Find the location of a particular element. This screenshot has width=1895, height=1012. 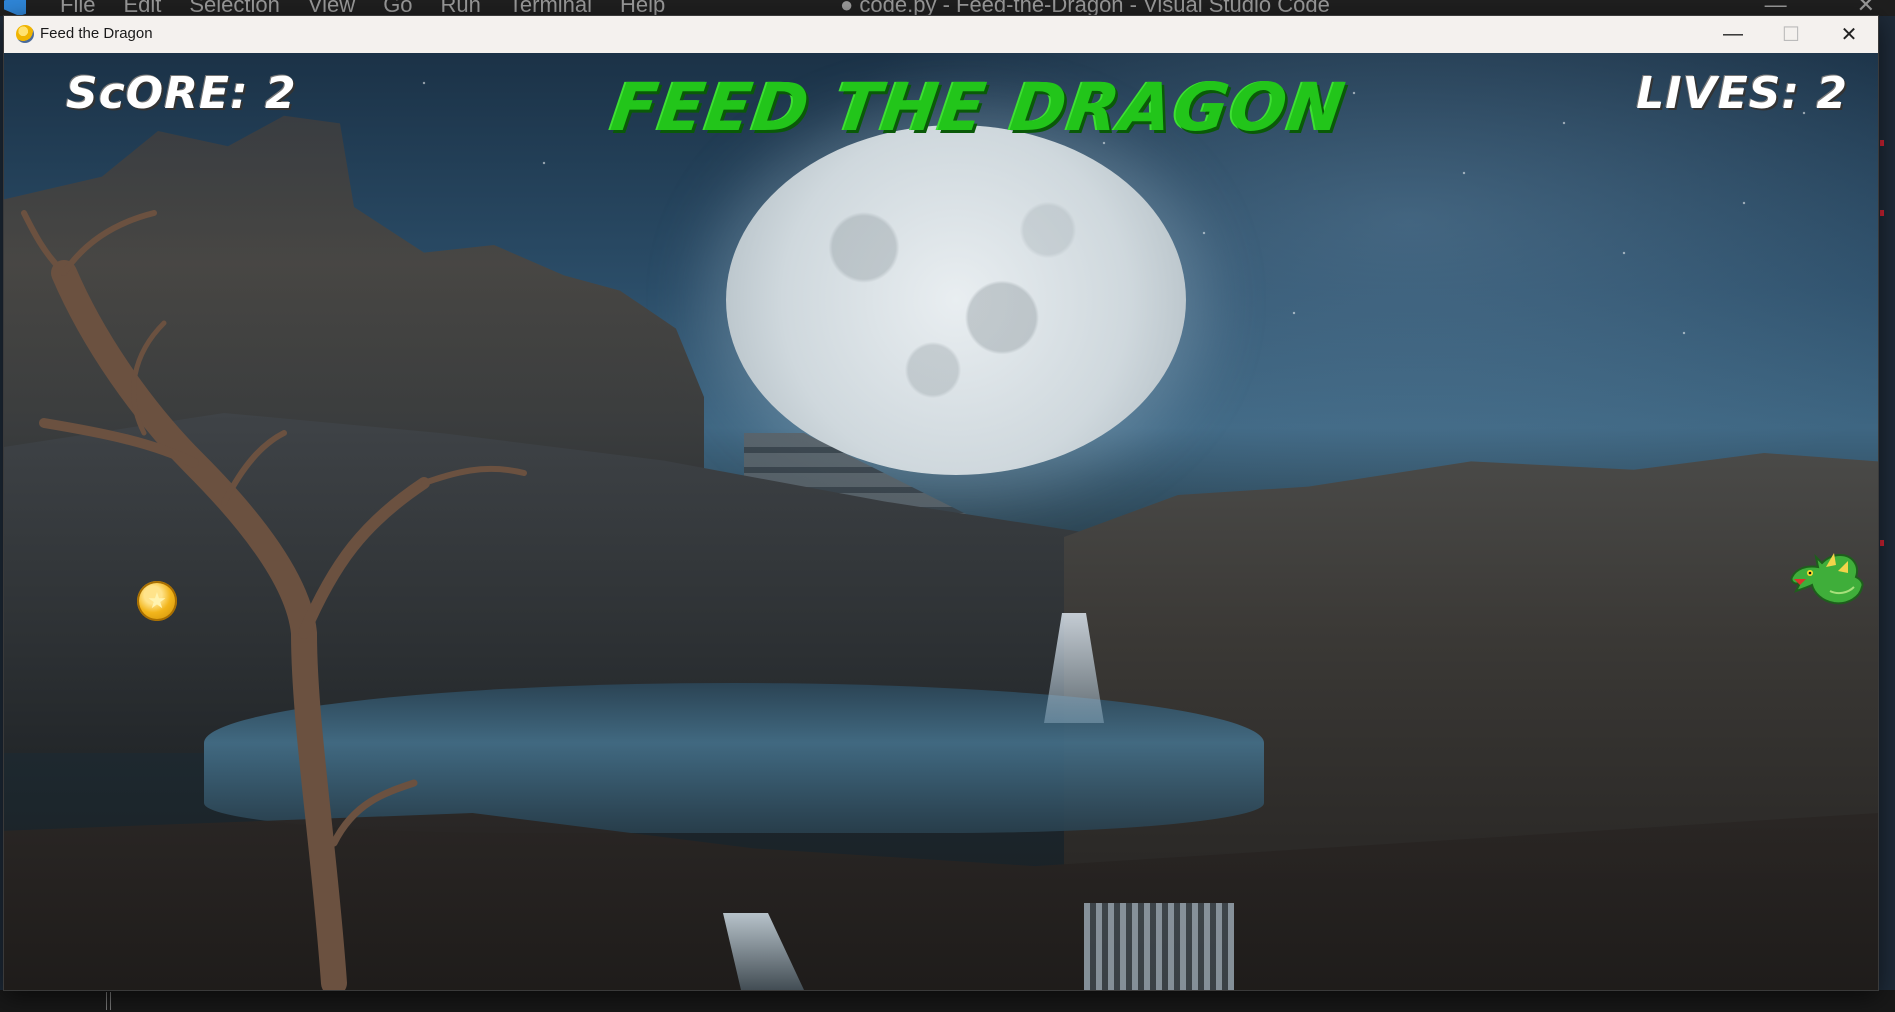

menu-item-edit: Edit is located at coordinates (142, 8).